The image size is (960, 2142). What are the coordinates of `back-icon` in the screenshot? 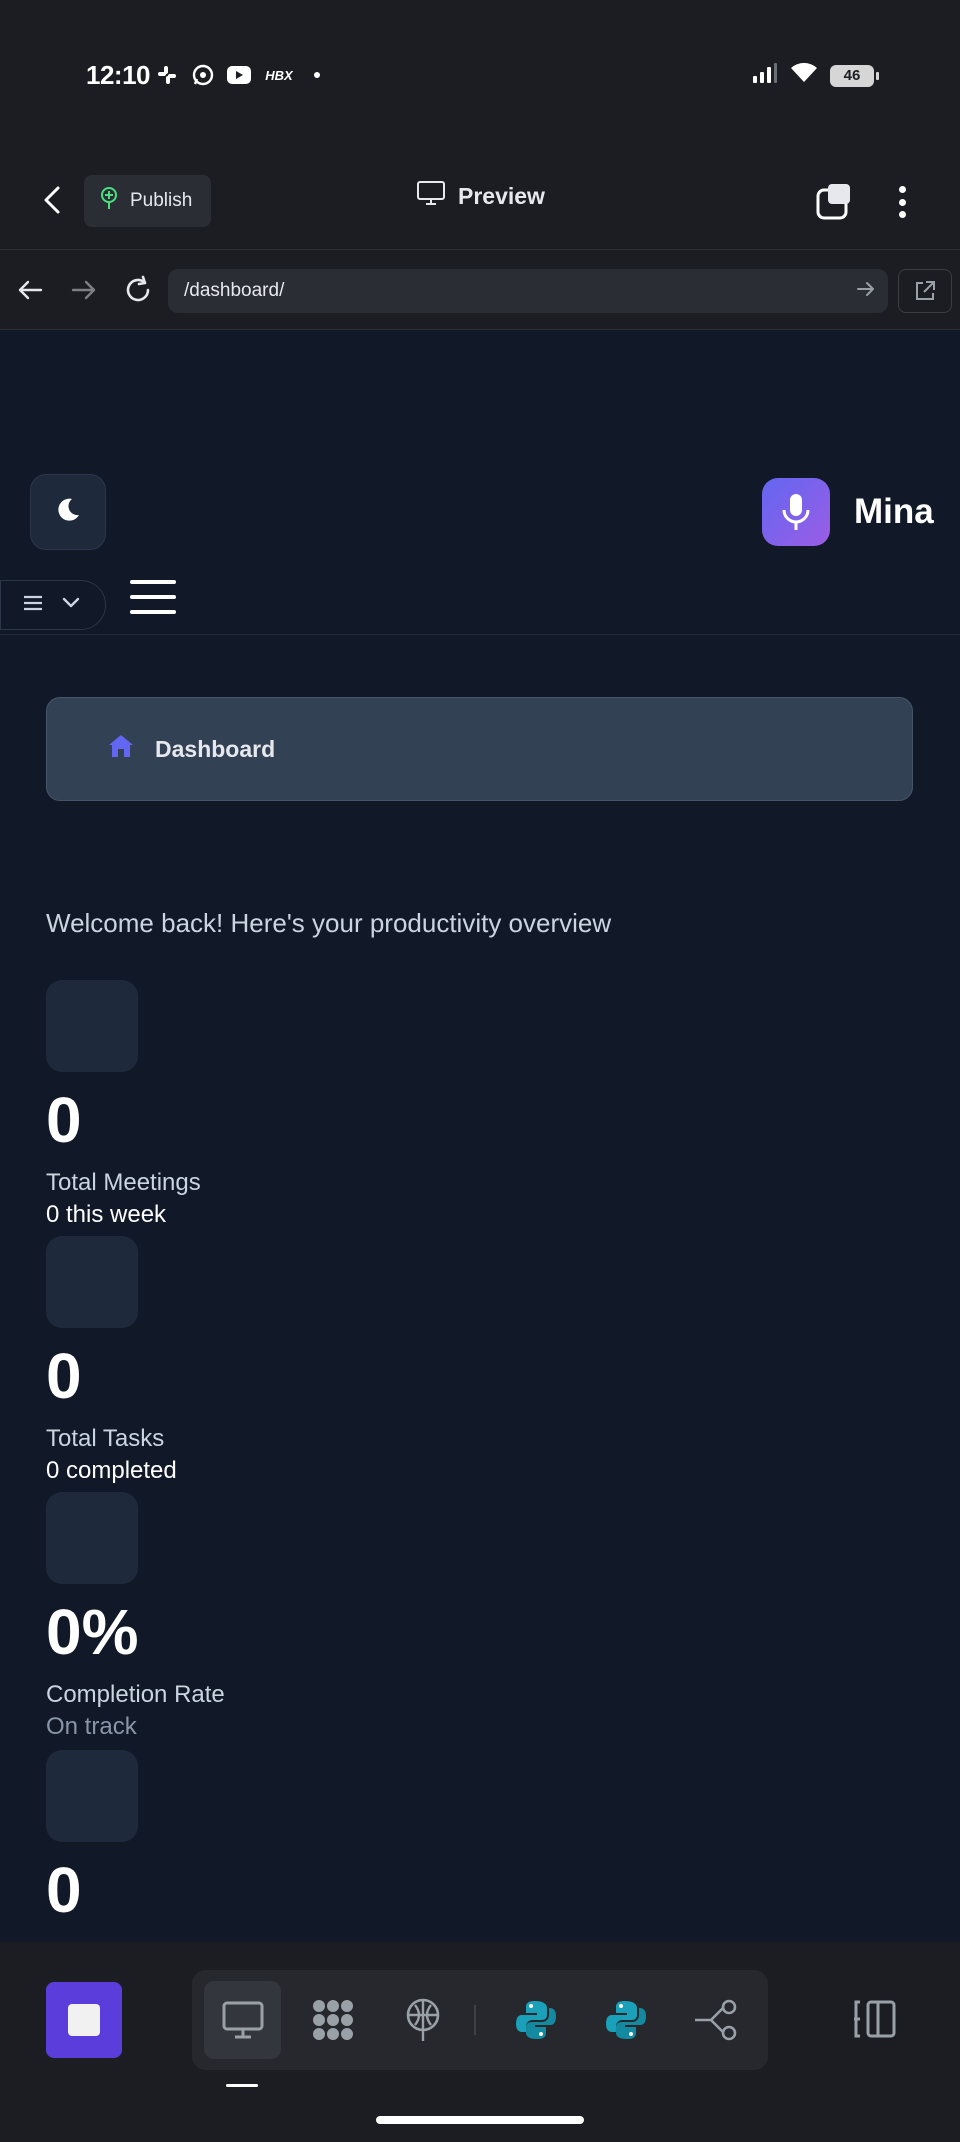 It's located at (54, 200).